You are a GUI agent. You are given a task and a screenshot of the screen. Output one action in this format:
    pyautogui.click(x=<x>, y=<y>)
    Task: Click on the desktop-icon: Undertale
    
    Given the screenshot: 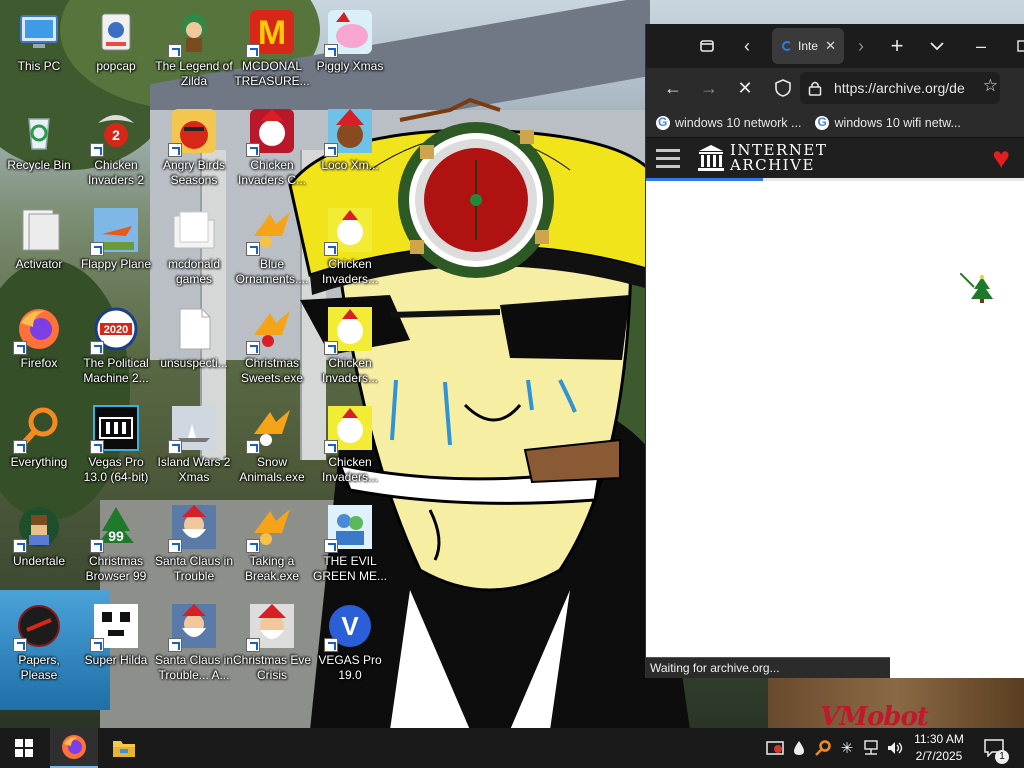 What is the action you would take?
    pyautogui.click(x=39, y=544)
    